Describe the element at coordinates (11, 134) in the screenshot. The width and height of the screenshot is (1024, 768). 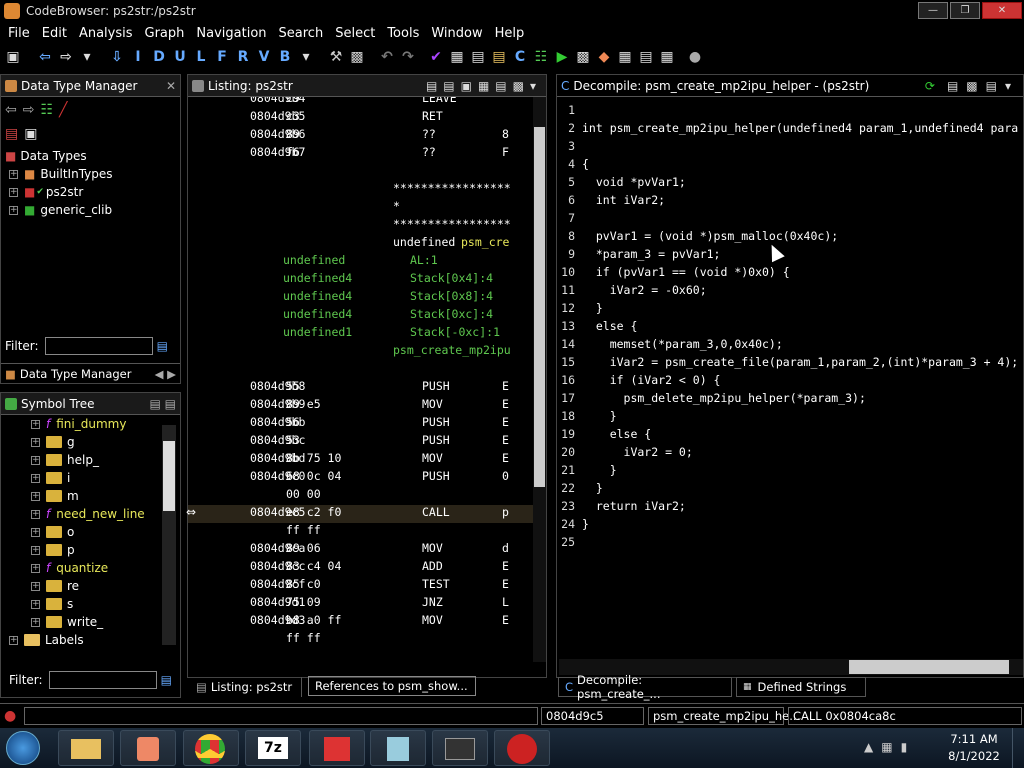
I see `archive-icon: ▤` at that location.